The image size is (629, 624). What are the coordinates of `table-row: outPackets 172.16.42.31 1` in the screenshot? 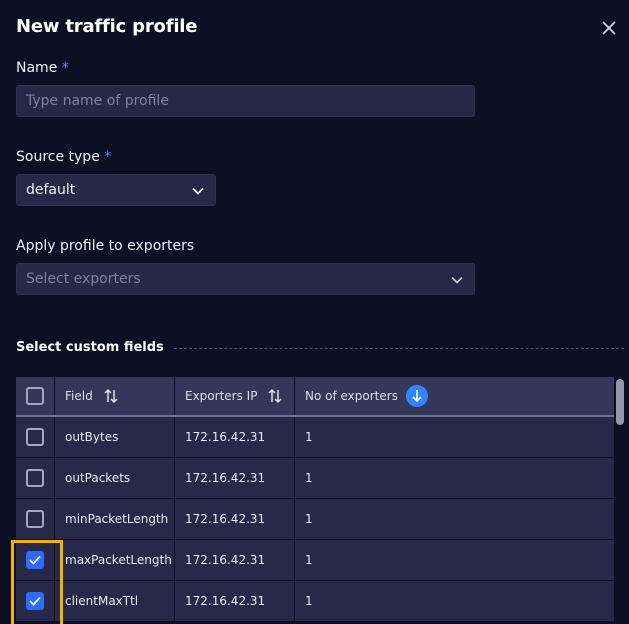 It's located at (315, 478).